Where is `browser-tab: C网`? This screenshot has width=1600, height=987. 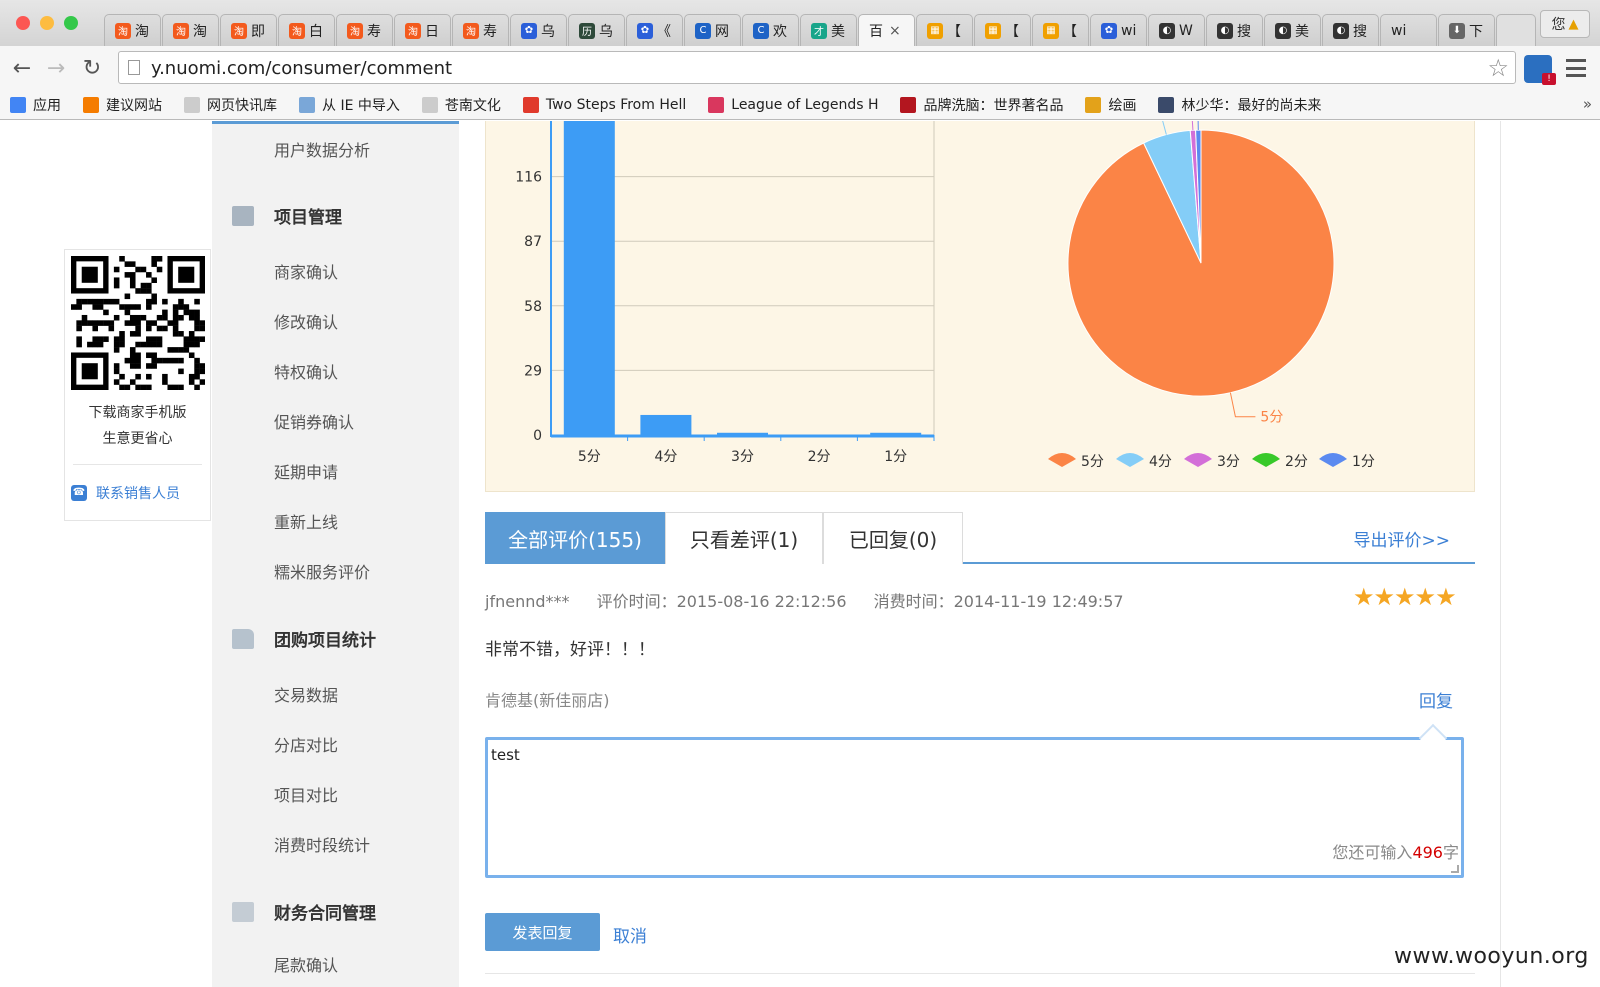 browser-tab: C网 is located at coordinates (712, 30).